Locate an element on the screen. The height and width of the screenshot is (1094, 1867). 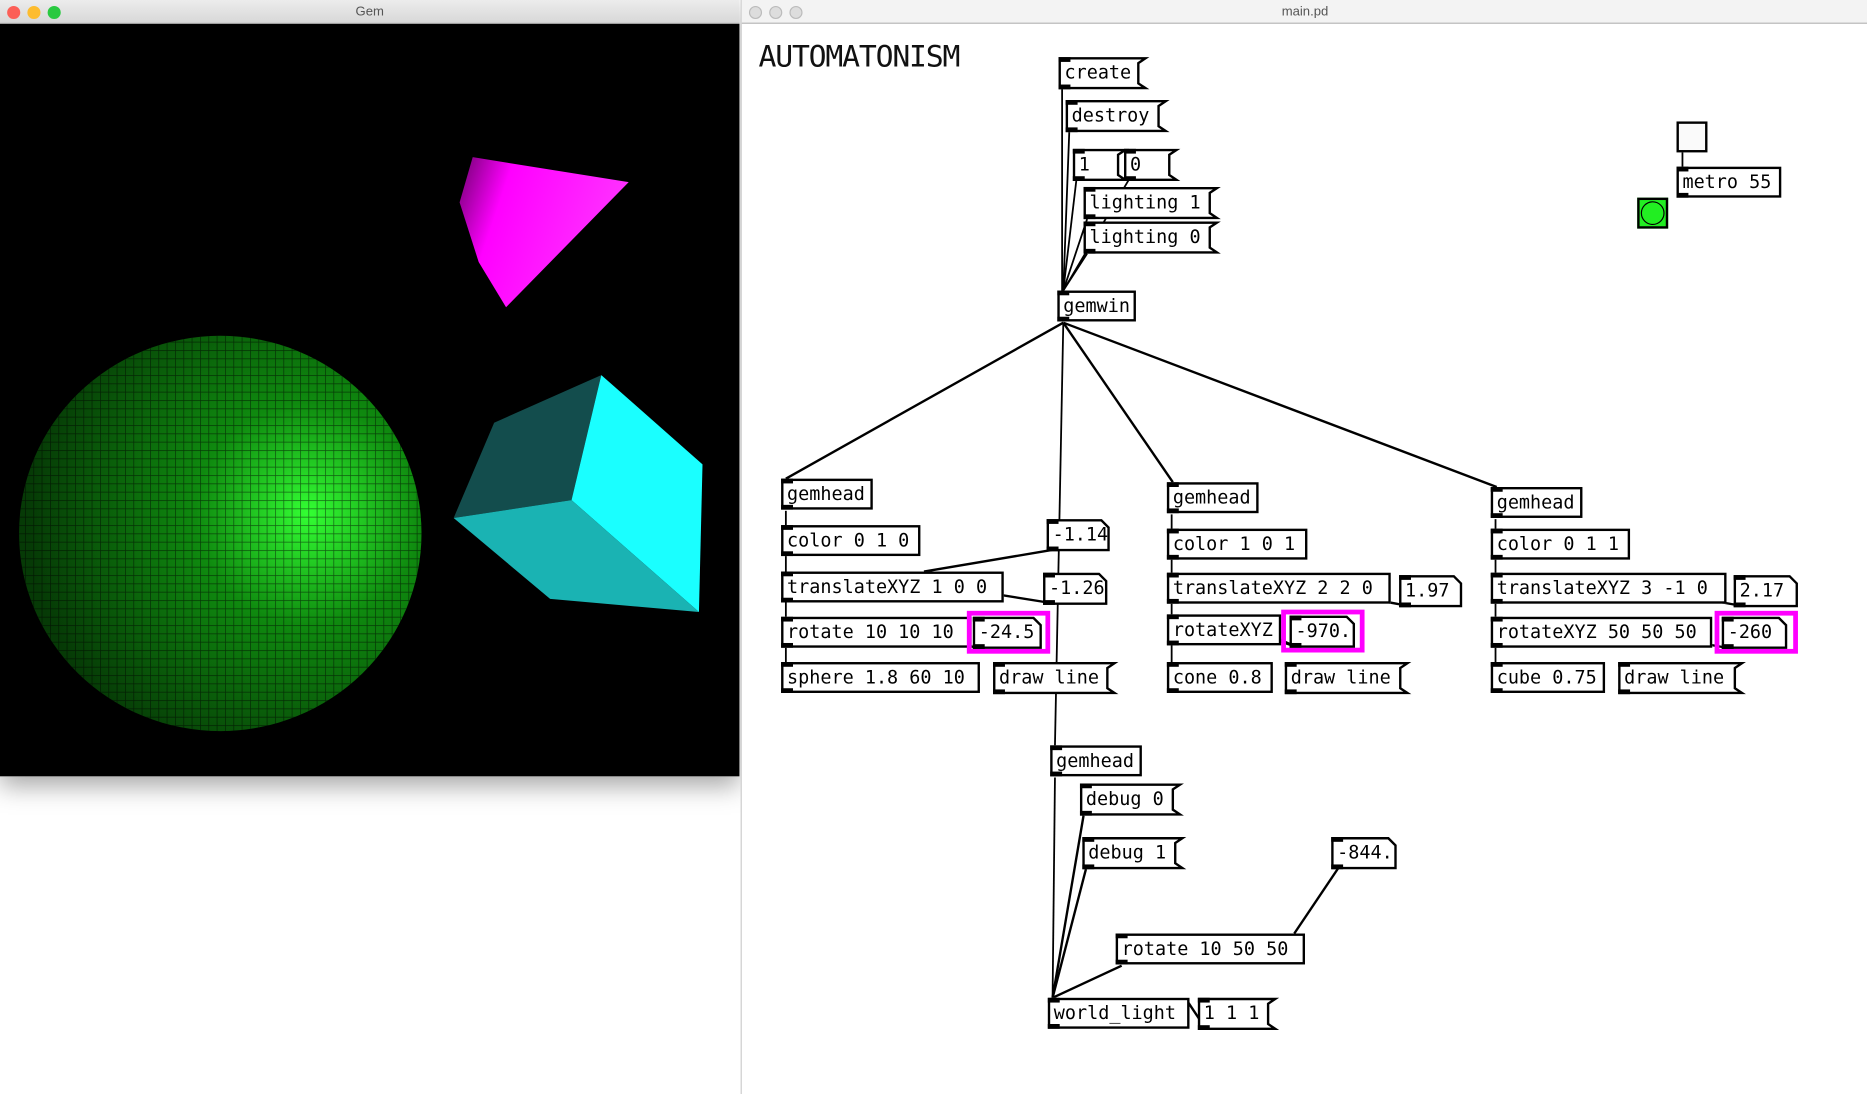
message-debug-1: debug 1 is located at coordinates (1134, 853).